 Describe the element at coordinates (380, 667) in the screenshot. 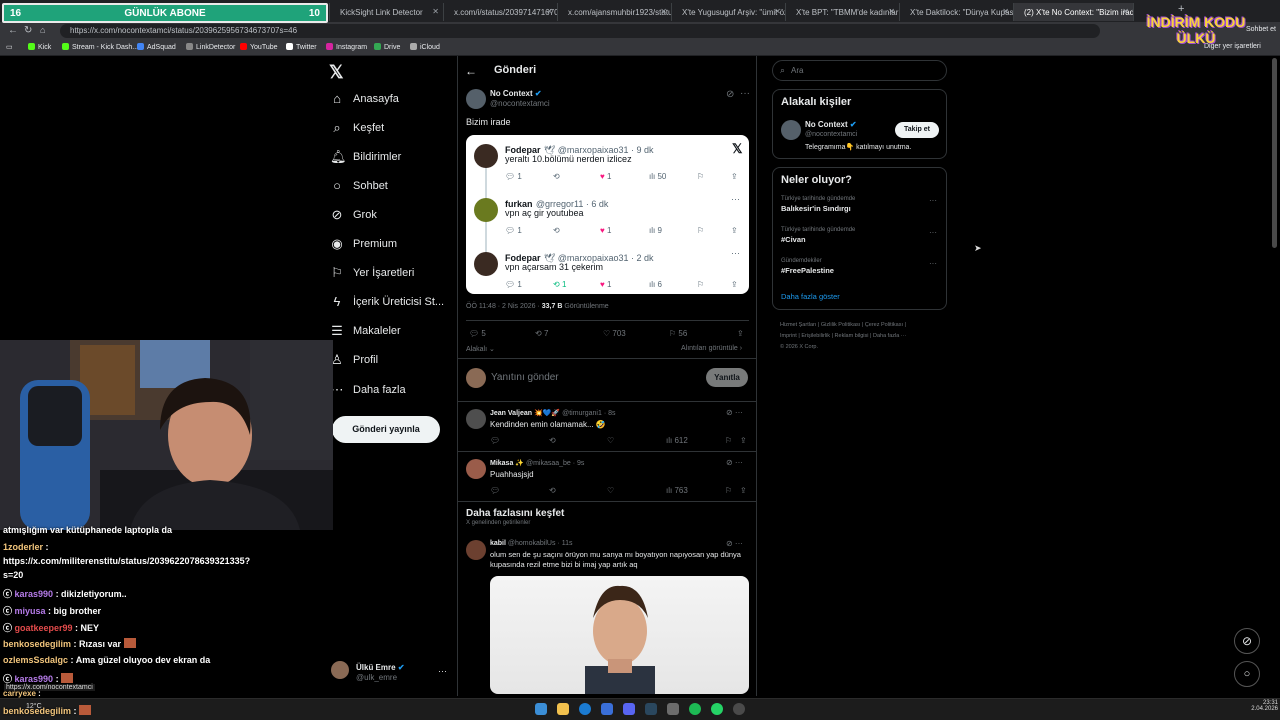

I see `account-name: Ülkü Emre ✔` at that location.